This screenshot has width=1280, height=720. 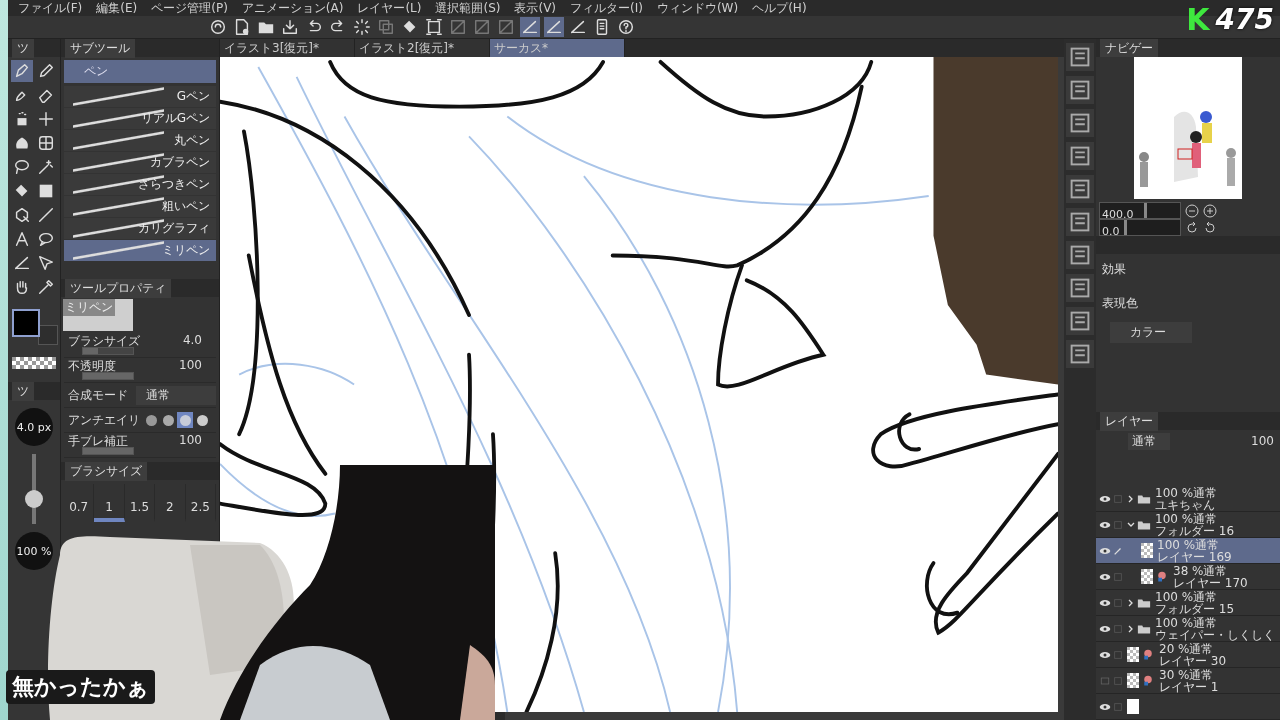 What do you see at coordinates (140, 118) in the screenshot?
I see `subtool-item: リアルGペン` at bounding box center [140, 118].